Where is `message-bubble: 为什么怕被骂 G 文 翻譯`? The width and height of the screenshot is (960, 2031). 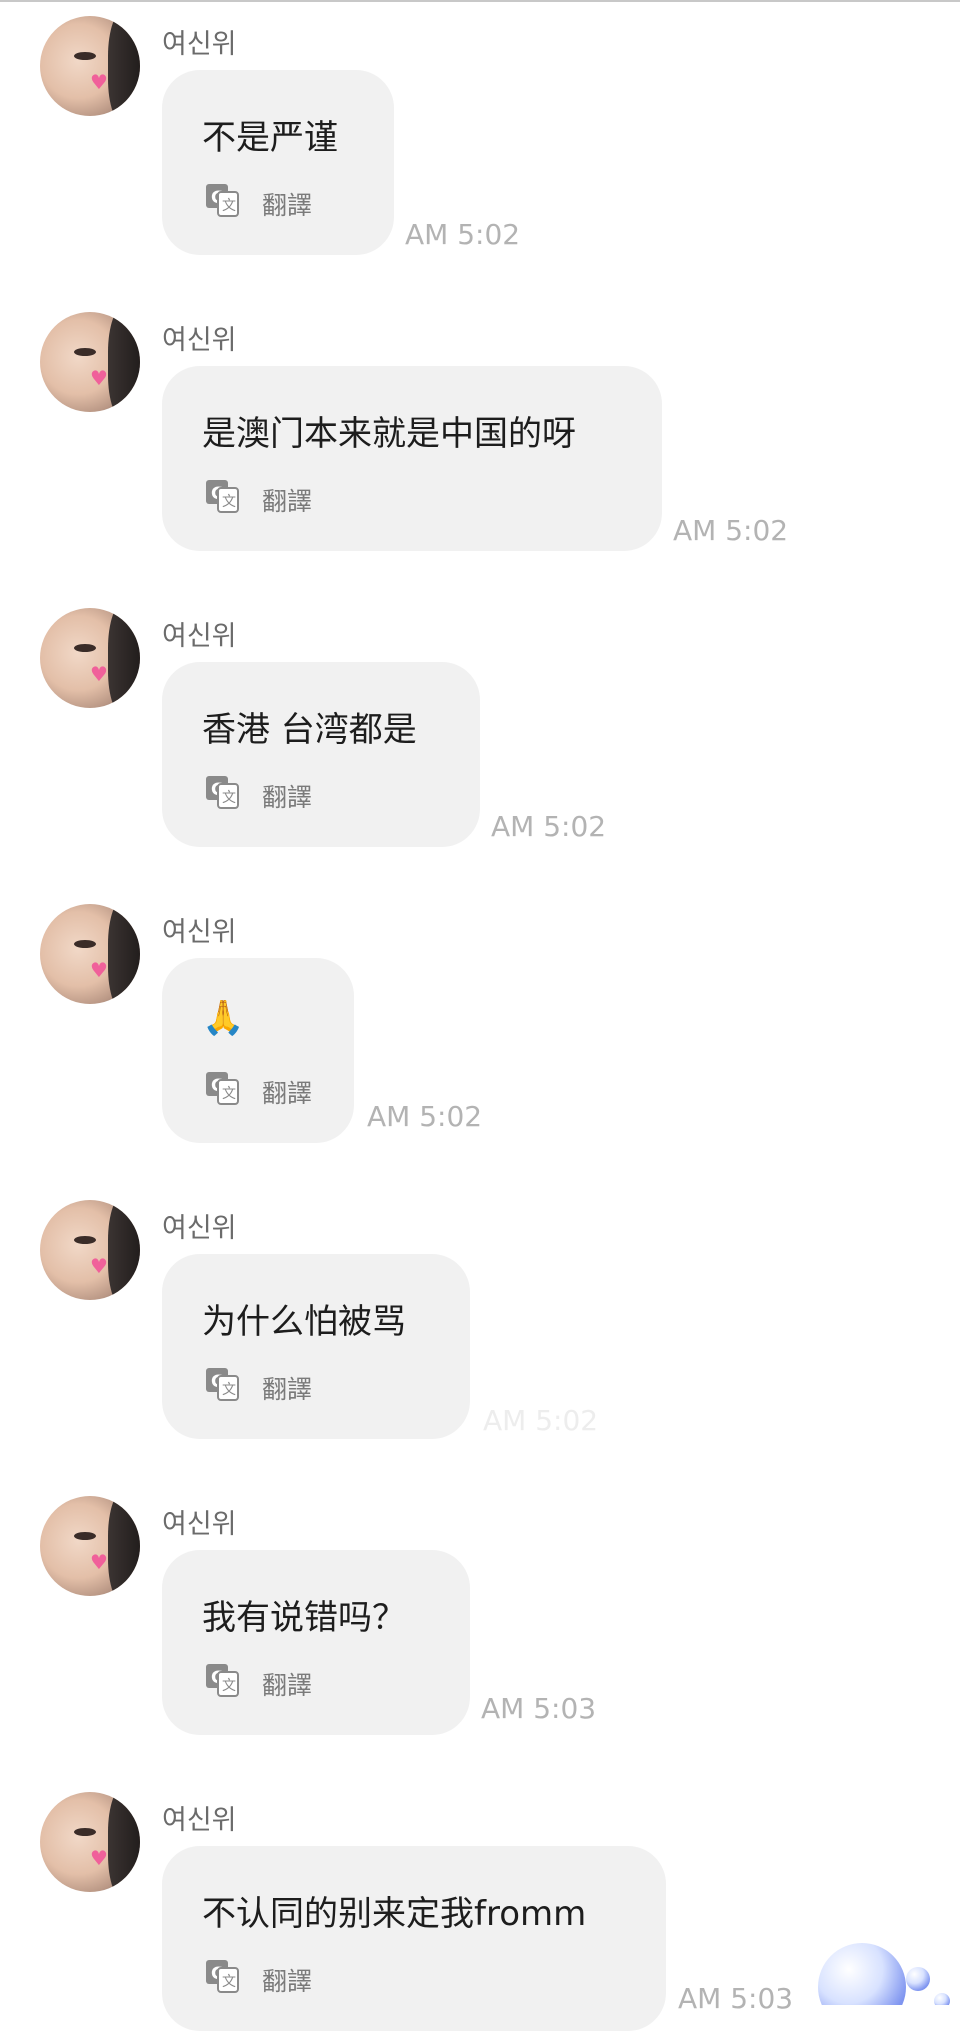 message-bubble: 为什么怕被骂 G 文 翻譯 is located at coordinates (316, 1346).